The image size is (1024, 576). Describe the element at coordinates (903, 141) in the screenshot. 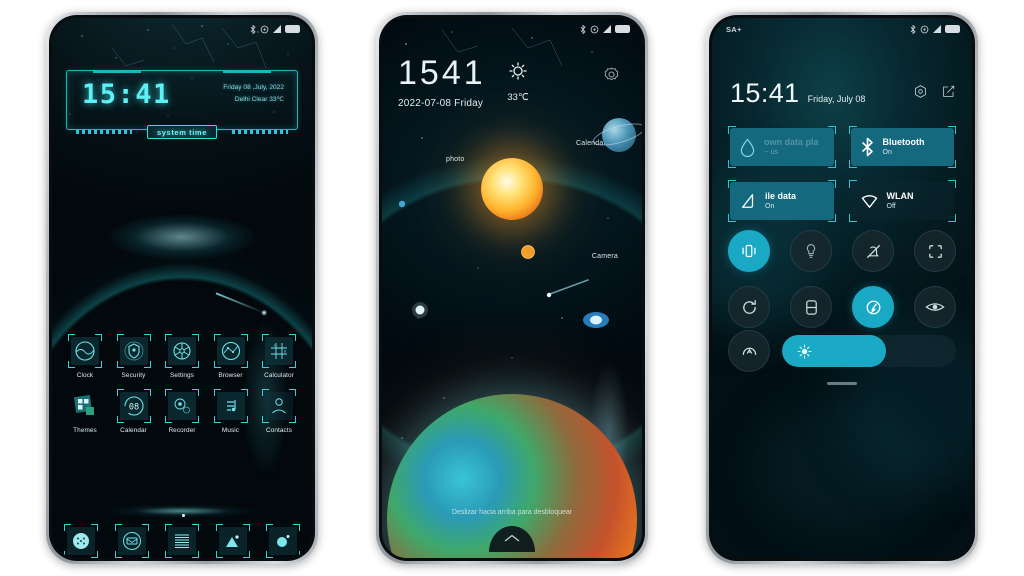

I see `tile-title: Bluetooth` at that location.